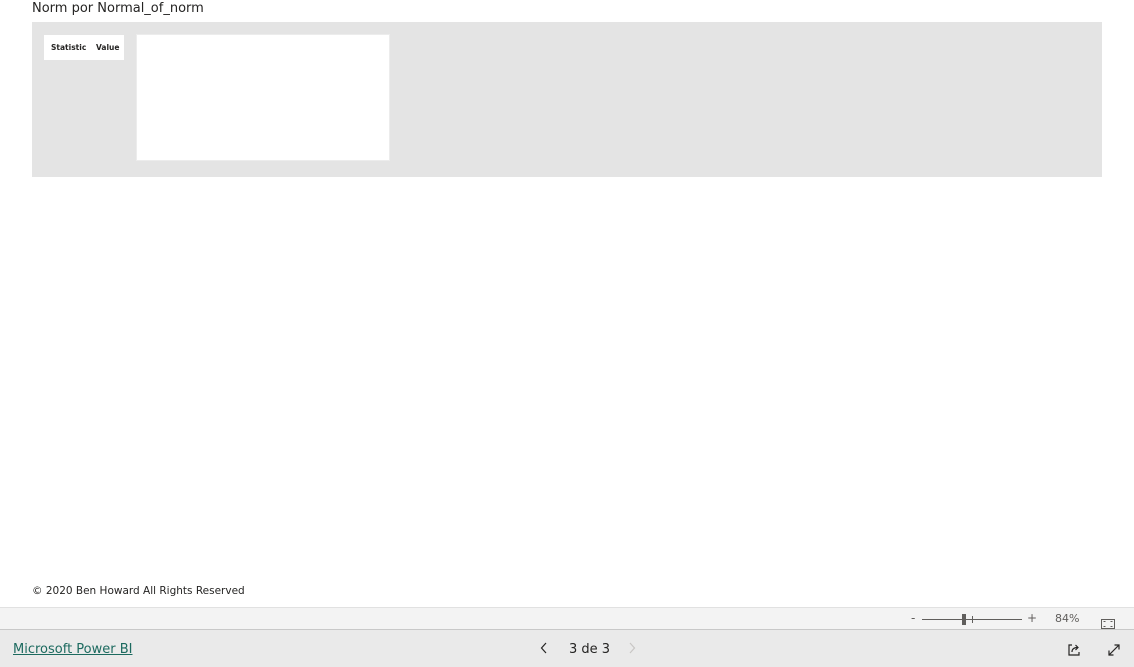 The image size is (1134, 667). What do you see at coordinates (1074, 650) in the screenshot?
I see `share-icon` at bounding box center [1074, 650].